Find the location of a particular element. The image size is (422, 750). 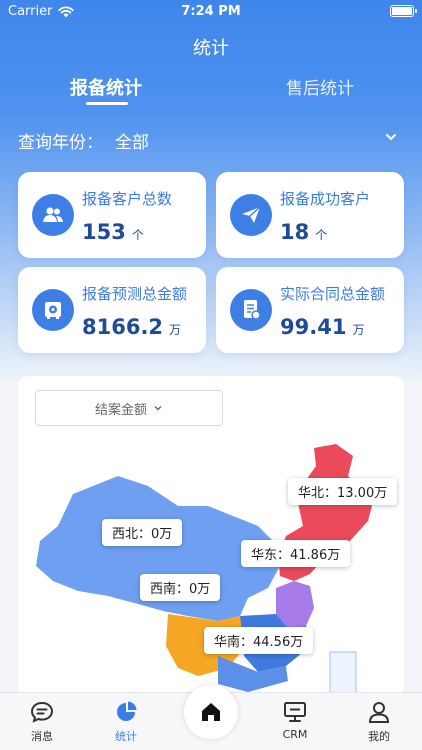

contract-icon is located at coordinates (251, 310).